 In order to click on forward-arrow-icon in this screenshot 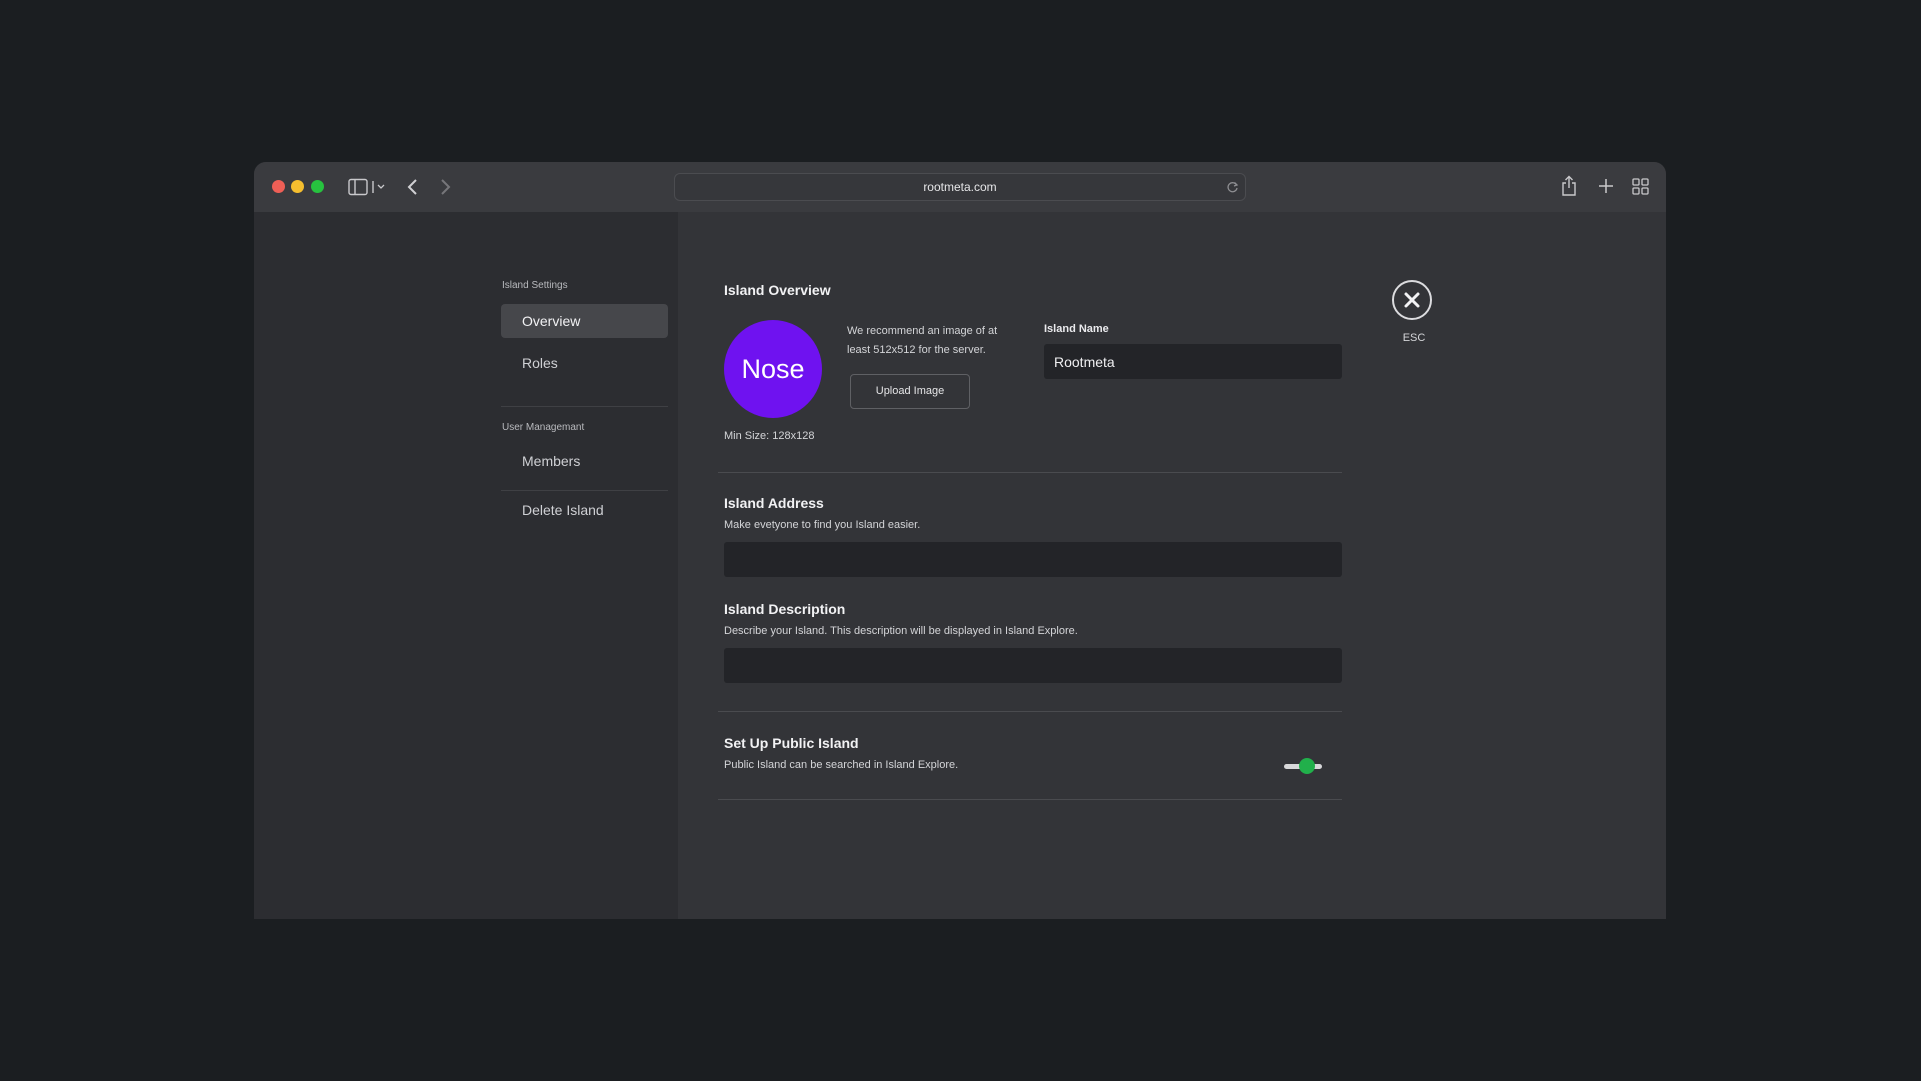, I will do `click(445, 187)`.